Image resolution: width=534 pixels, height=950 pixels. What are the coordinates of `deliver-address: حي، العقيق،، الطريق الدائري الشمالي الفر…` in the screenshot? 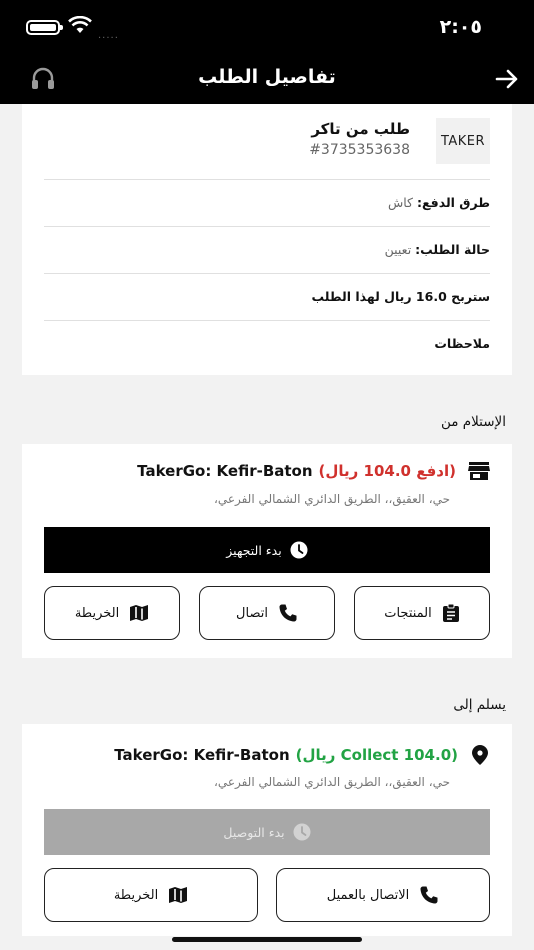 It's located at (331, 782).